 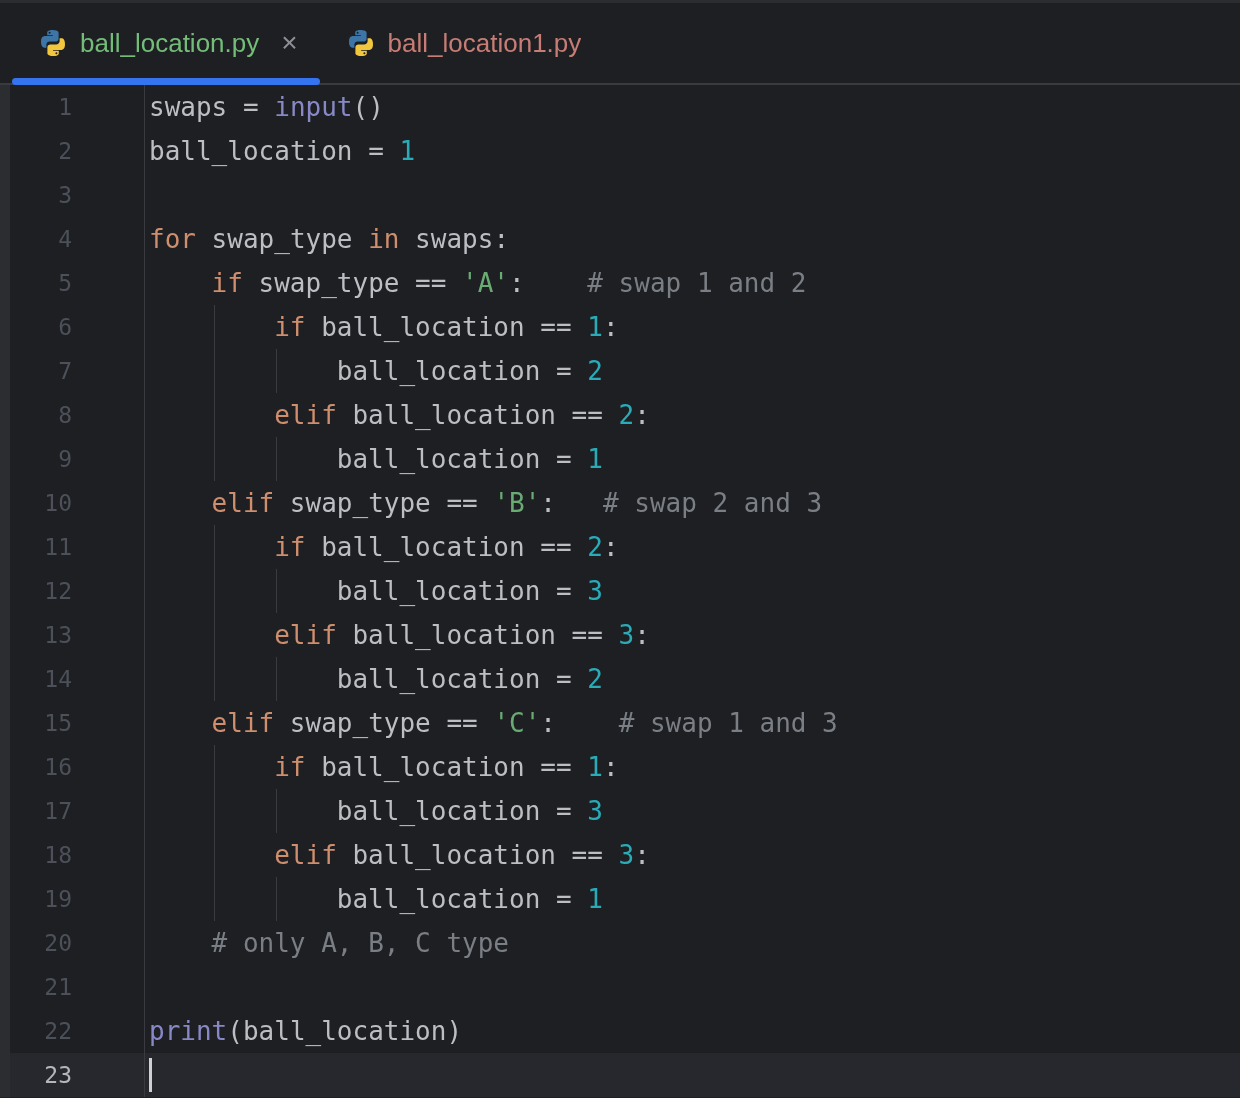 What do you see at coordinates (170, 43) in the screenshot?
I see `tab-label: ball_location.py` at bounding box center [170, 43].